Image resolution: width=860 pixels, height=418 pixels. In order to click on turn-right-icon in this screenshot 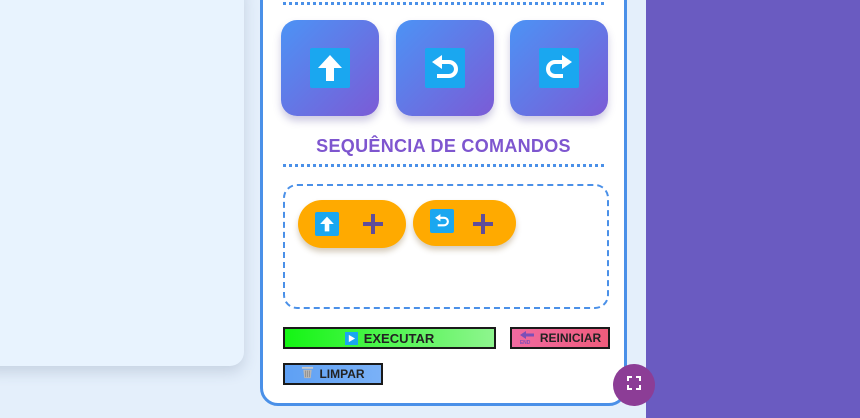, I will do `click(559, 68)`.